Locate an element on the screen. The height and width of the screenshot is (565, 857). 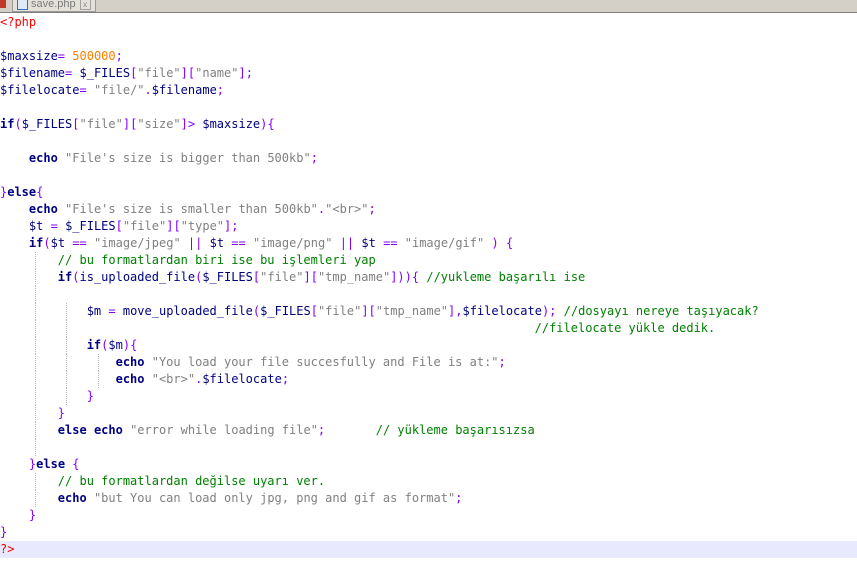
code-line: echo "<br>".$filelocate; is located at coordinates (428, 379).